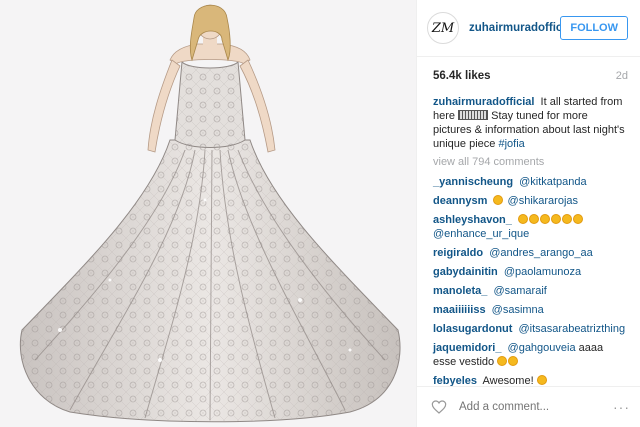  Describe the element at coordinates (511, 144) in the screenshot. I see `caption-hashtag: #jofia` at that location.